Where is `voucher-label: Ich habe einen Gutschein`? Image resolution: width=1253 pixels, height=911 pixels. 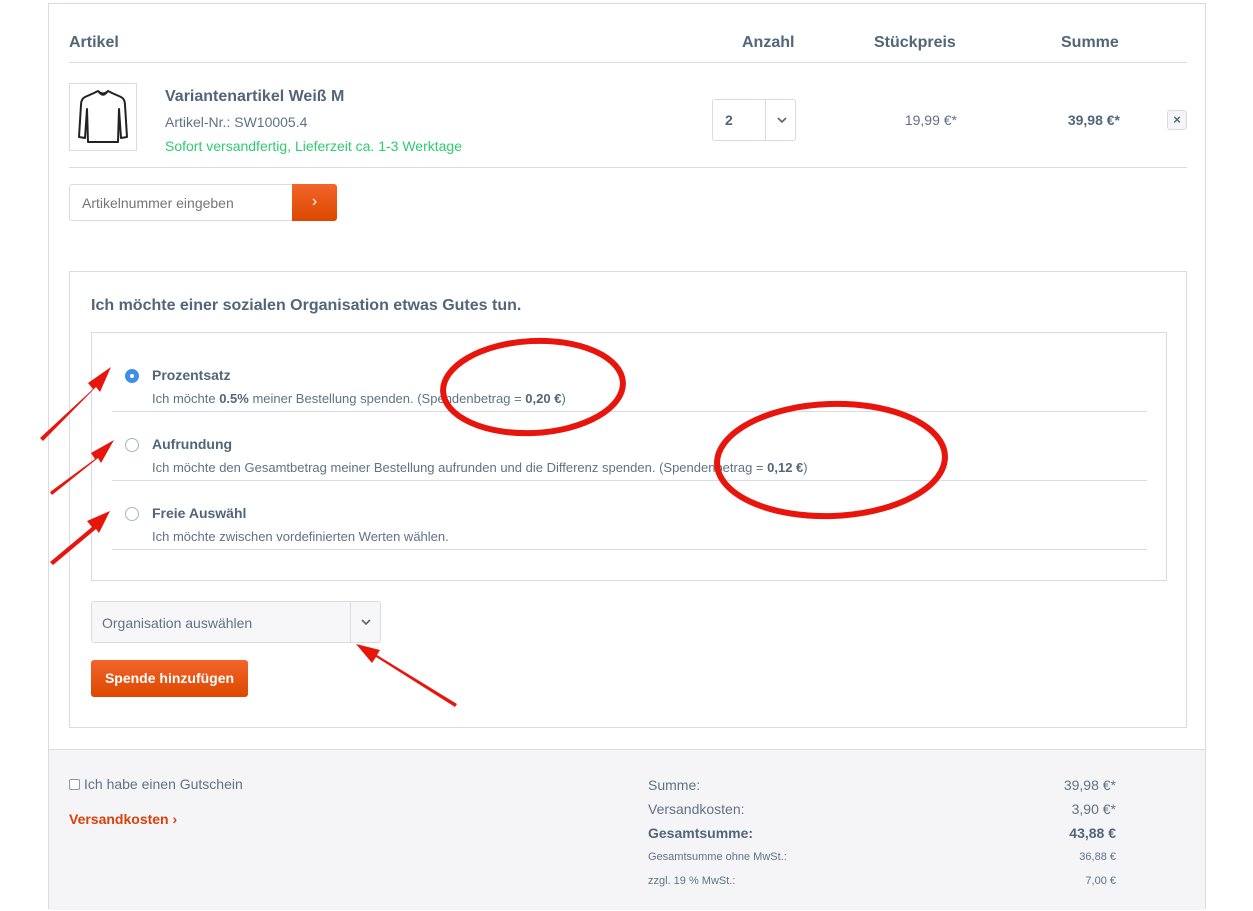
voucher-label: Ich habe einen Gutschein is located at coordinates (163, 784).